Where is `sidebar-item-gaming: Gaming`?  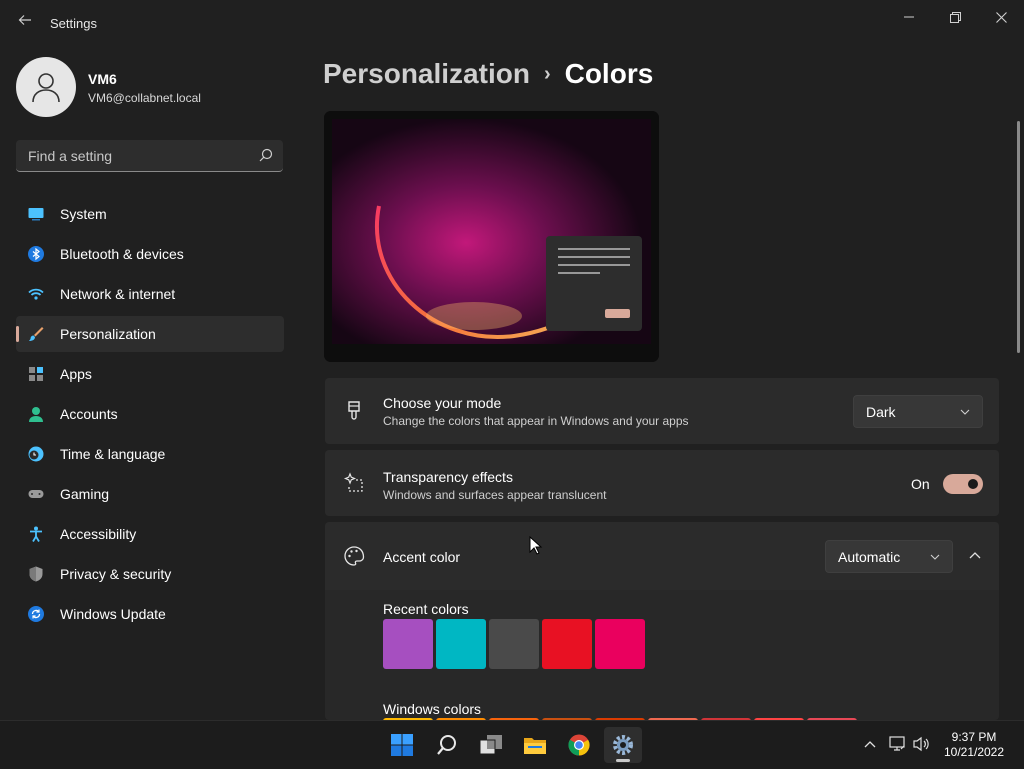 sidebar-item-gaming: Gaming is located at coordinates (150, 494).